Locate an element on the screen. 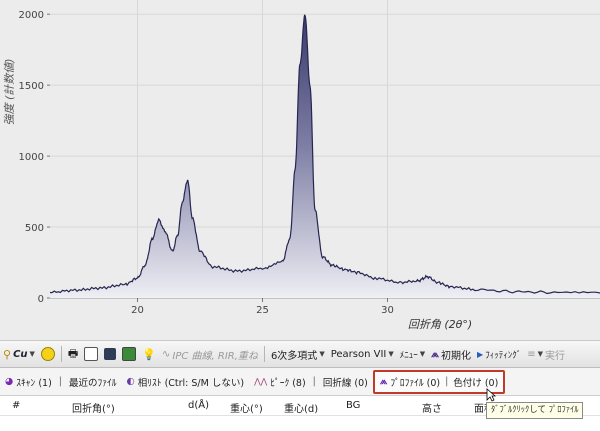 The width and height of the screenshot is (600, 431). tab-diffline-label: 回折線 (0) is located at coordinates (345, 383).